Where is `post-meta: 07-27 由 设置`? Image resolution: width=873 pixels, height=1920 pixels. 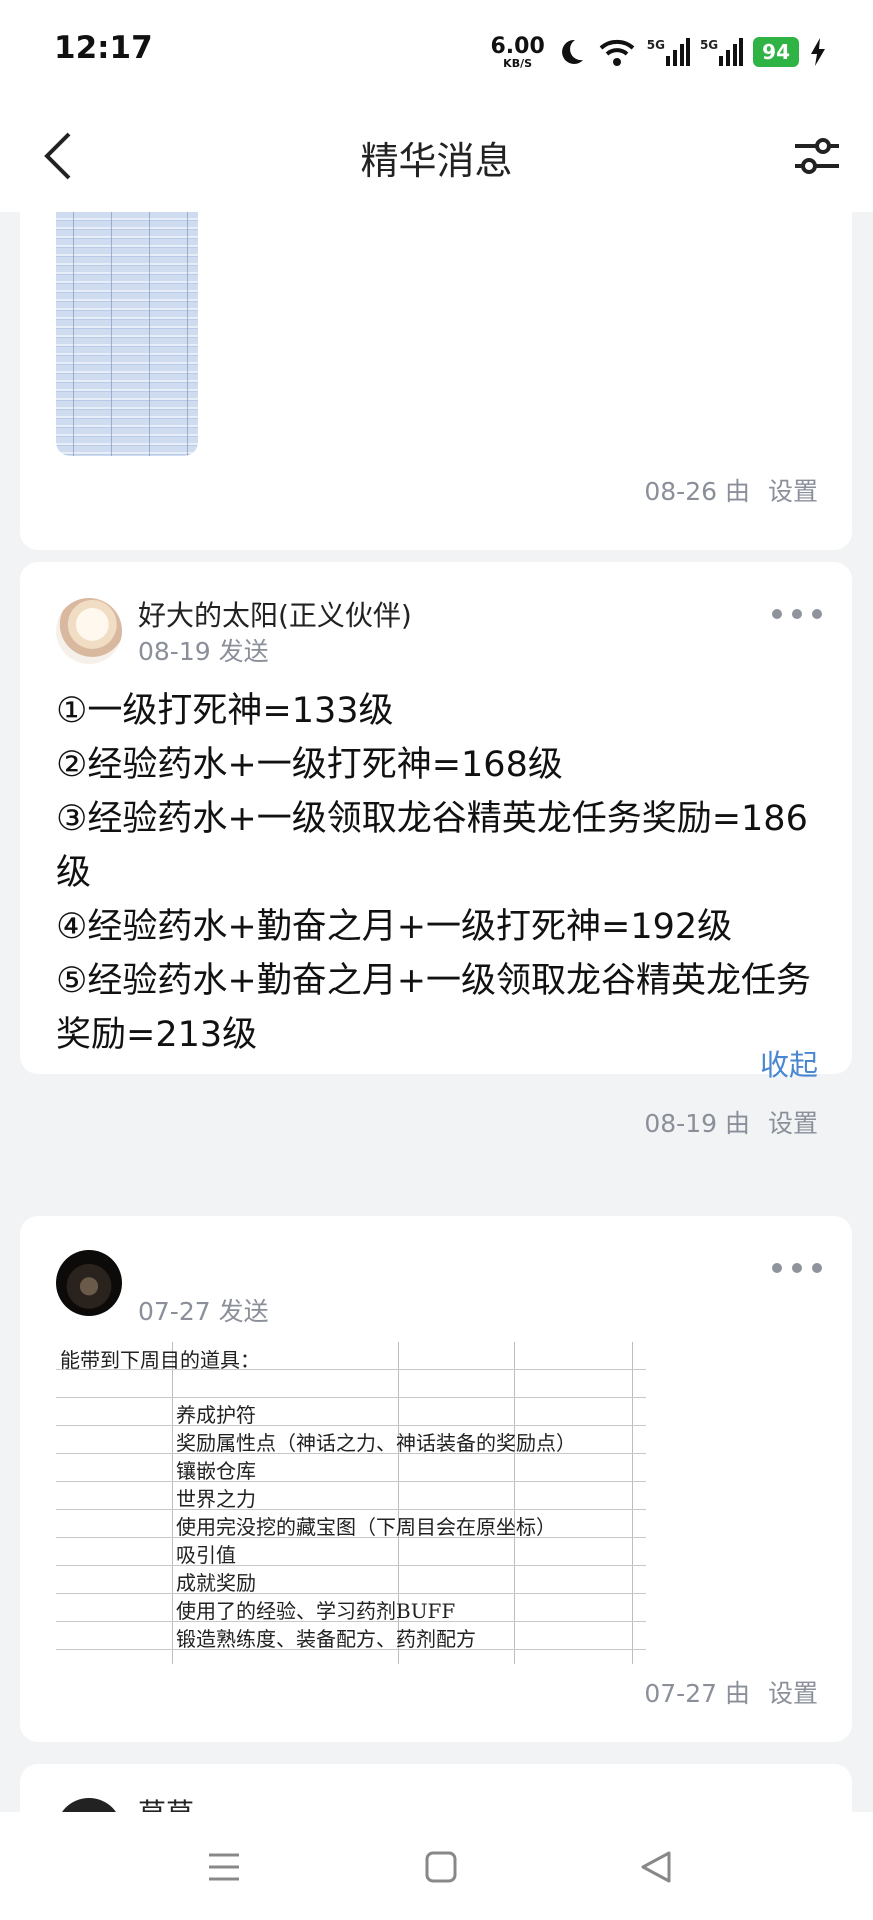
post-meta: 07-27 由 设置 is located at coordinates (731, 1692).